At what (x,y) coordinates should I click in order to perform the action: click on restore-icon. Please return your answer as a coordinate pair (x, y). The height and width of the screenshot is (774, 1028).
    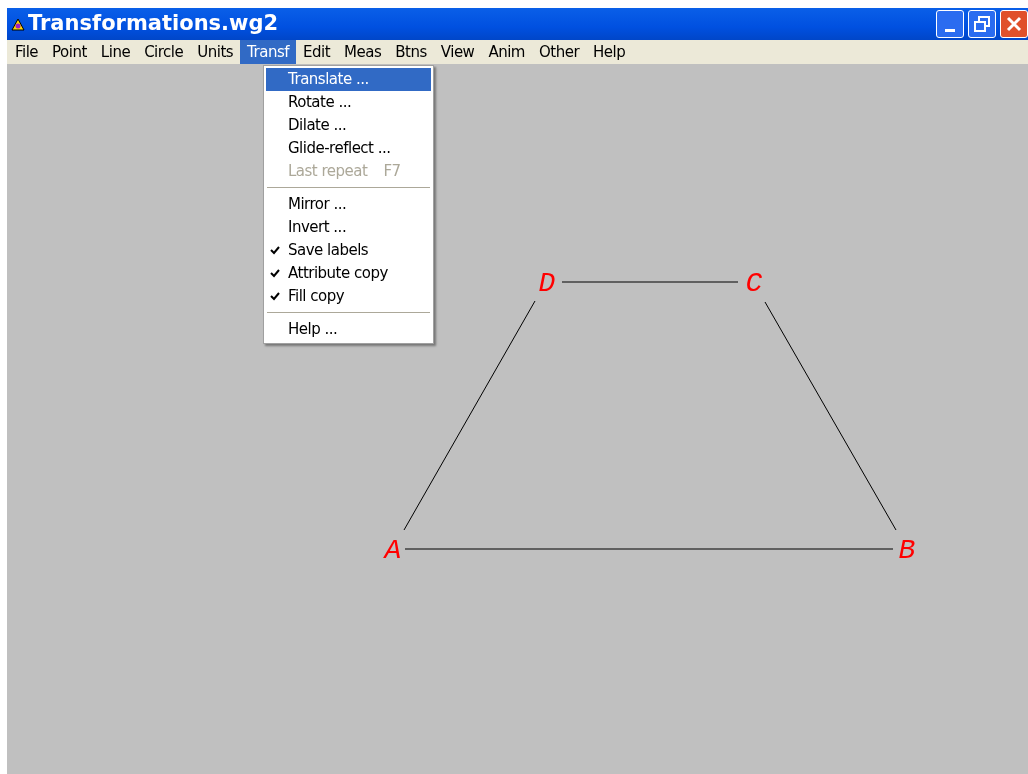
    Looking at the image, I should click on (982, 24).